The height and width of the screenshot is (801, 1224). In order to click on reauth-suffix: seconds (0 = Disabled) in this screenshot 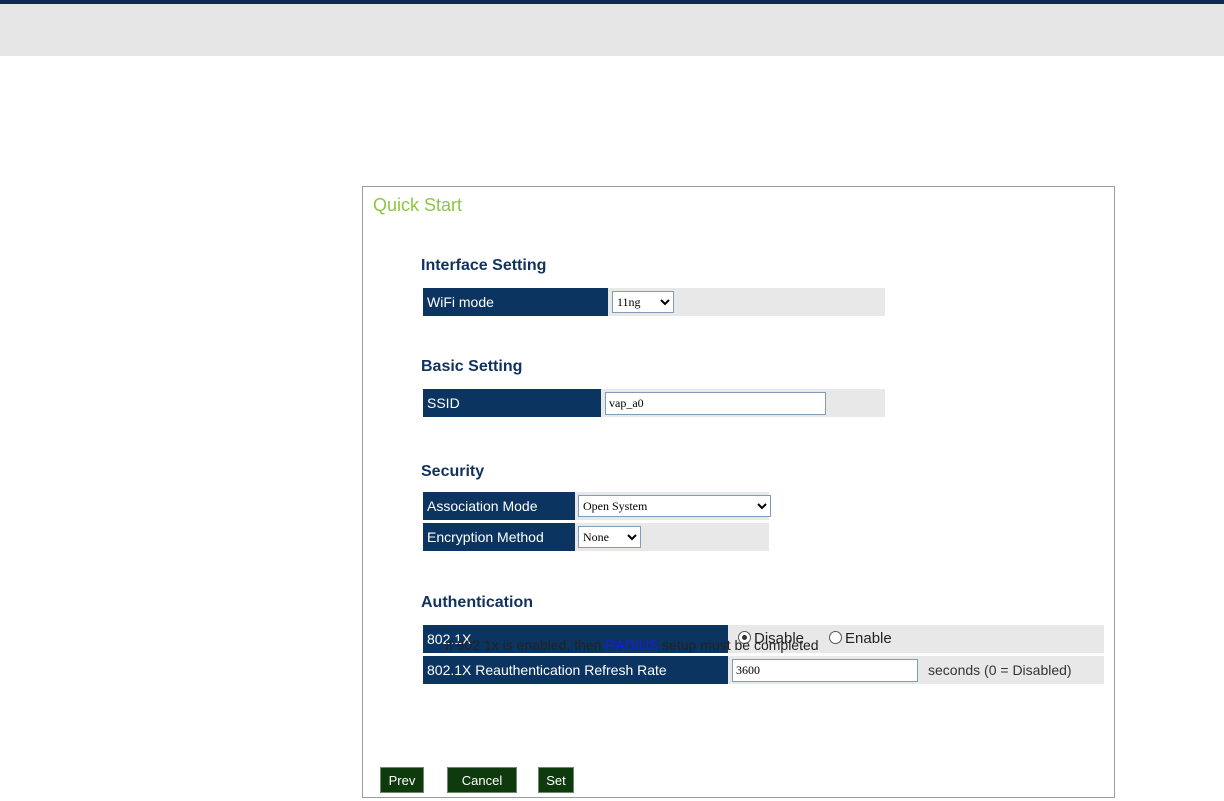, I will do `click(1000, 670)`.